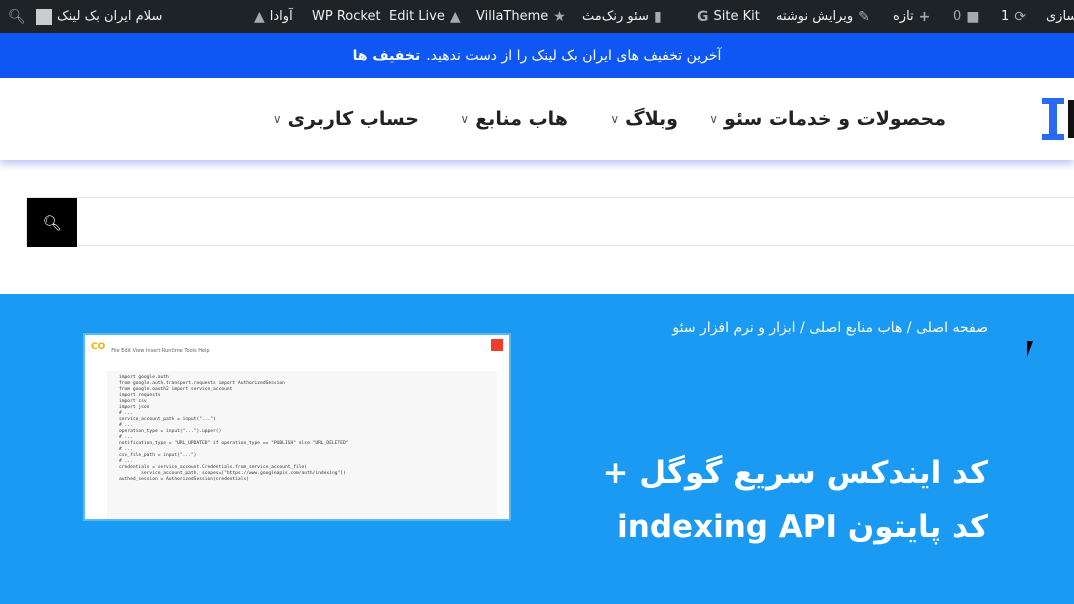  I want to click on label: Site Kit, so click(736, 16).